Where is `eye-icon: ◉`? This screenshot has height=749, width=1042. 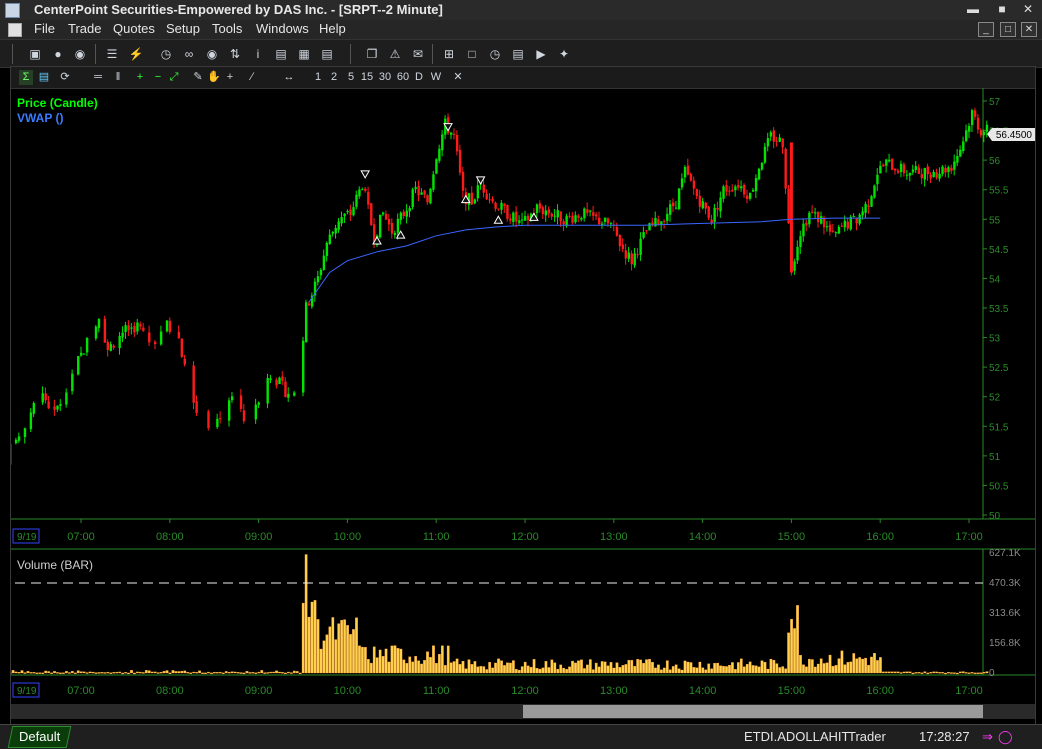
eye-icon: ◉ is located at coordinates (212, 54).